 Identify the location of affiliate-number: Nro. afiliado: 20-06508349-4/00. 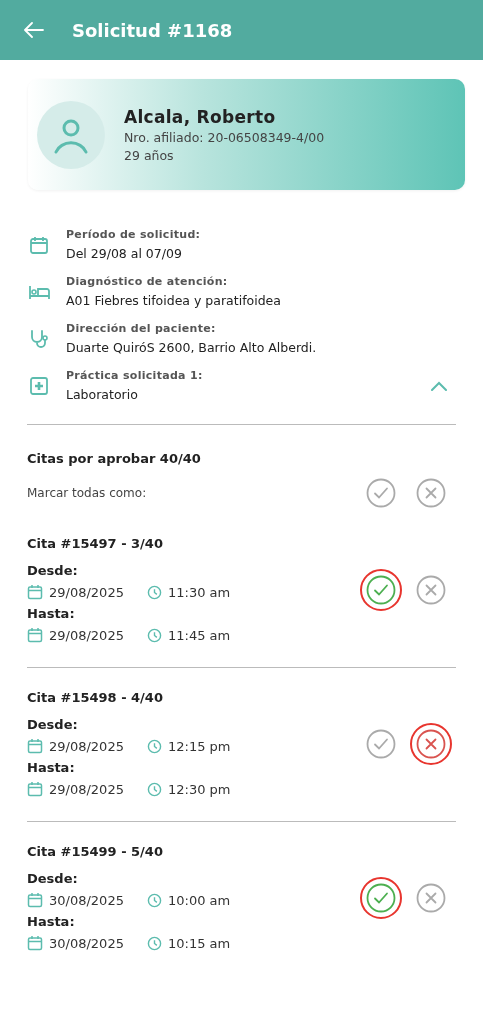
(224, 137).